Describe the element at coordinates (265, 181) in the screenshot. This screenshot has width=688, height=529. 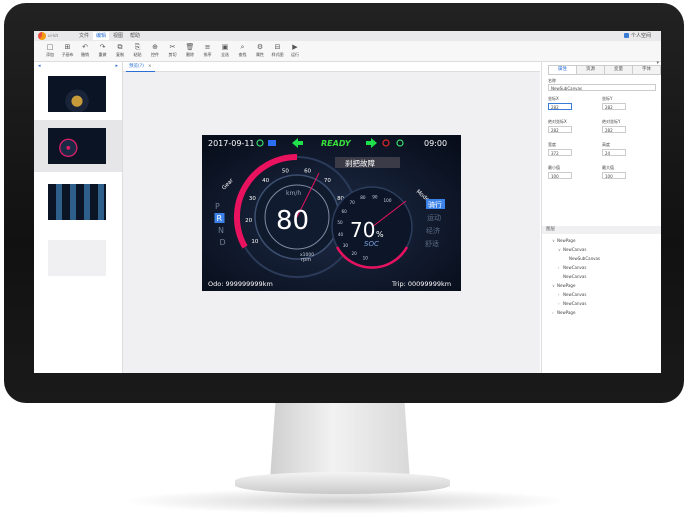
I see `speed-tick-label: 40` at that location.